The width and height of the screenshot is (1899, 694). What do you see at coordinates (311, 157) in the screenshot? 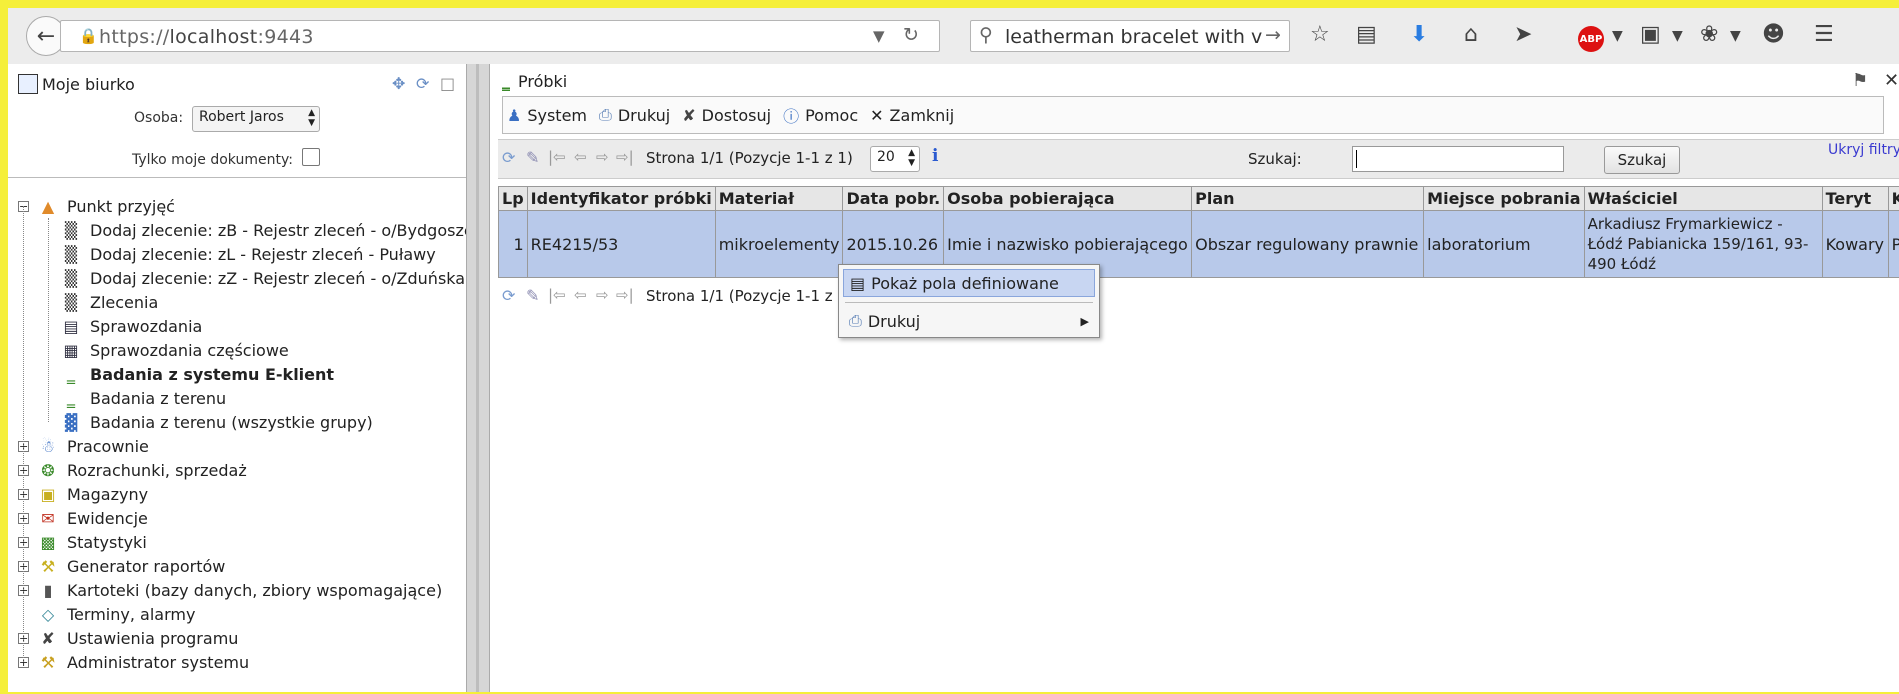
I see `tylko-checkbox` at bounding box center [311, 157].